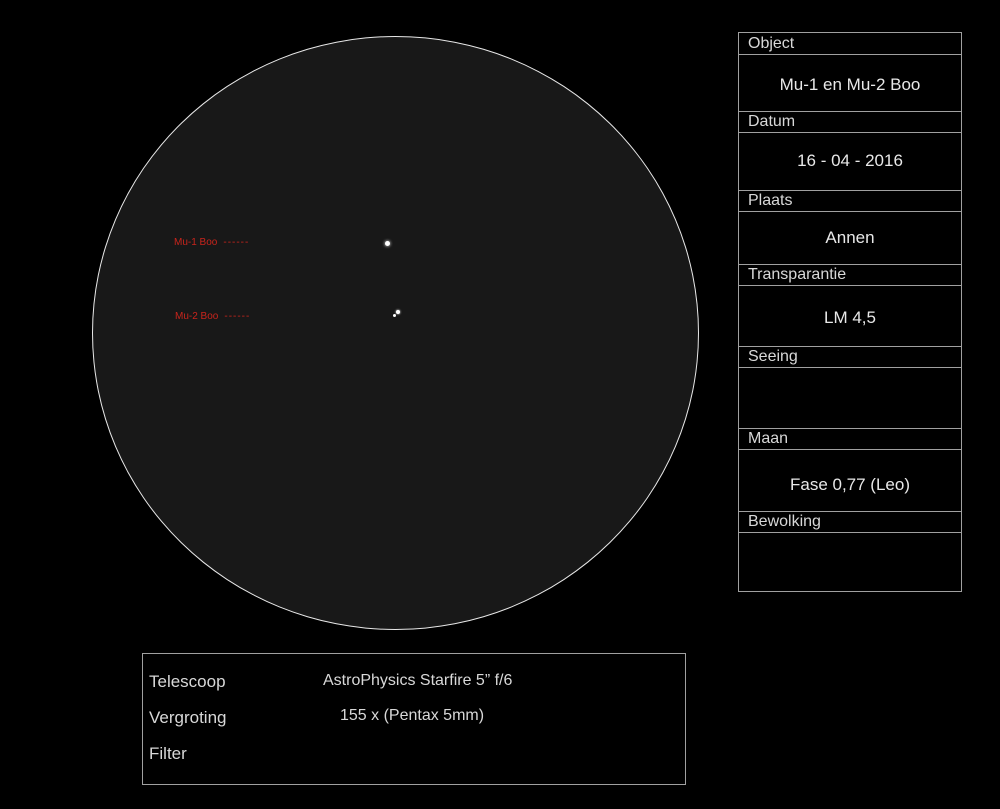 The image size is (1000, 809). I want to click on maan-header: Maan, so click(850, 439).